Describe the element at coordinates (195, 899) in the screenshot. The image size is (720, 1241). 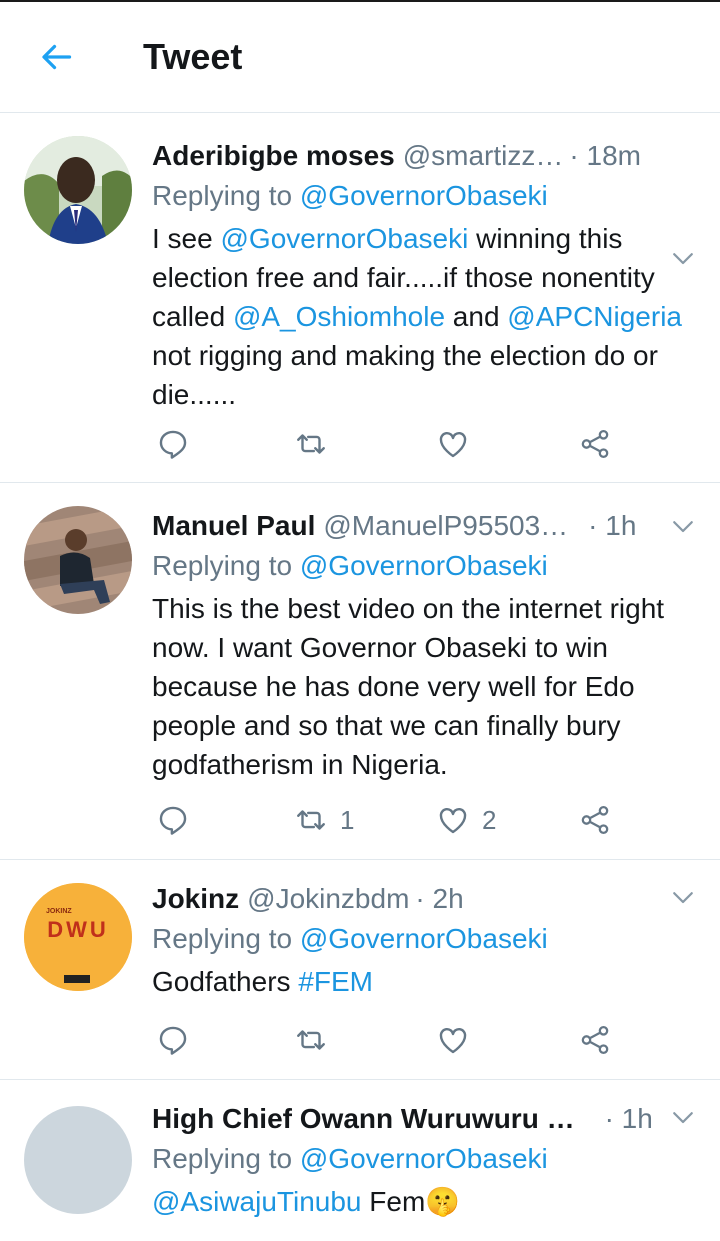
I see `display-name: Jokinz` at that location.